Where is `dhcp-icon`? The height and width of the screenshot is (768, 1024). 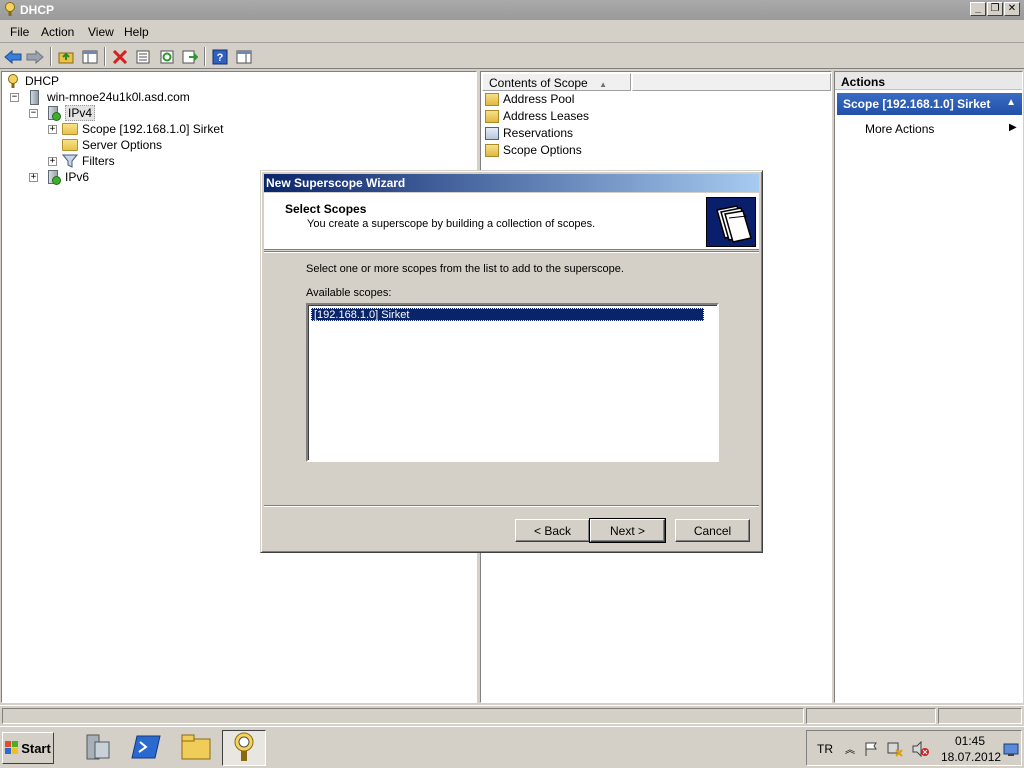 dhcp-icon is located at coordinates (13, 81).